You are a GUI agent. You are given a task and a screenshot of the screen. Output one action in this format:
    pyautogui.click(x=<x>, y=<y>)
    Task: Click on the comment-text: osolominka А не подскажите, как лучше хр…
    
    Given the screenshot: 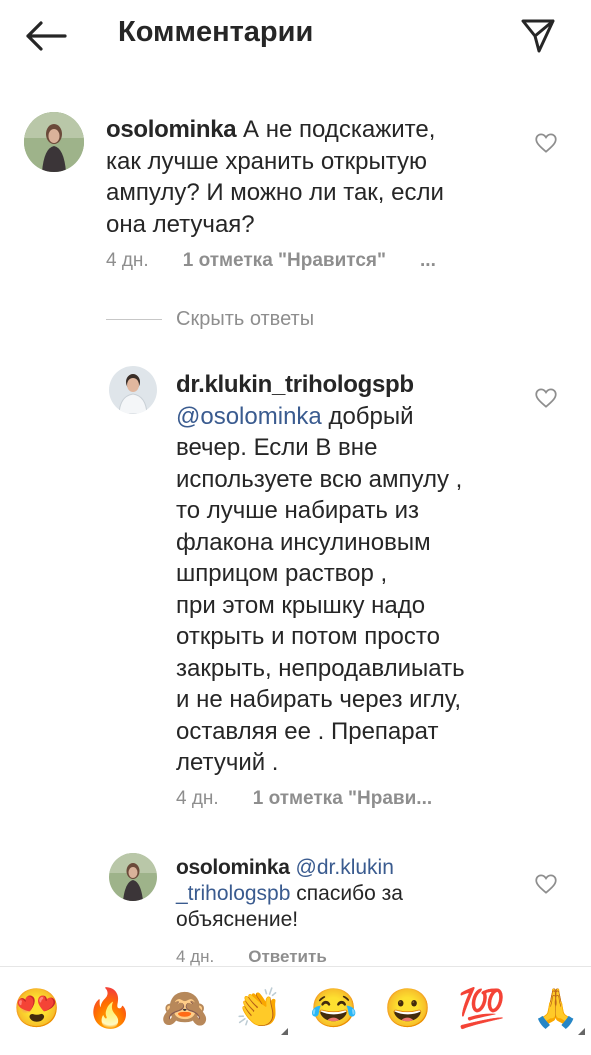 What is the action you would take?
    pyautogui.click(x=275, y=177)
    